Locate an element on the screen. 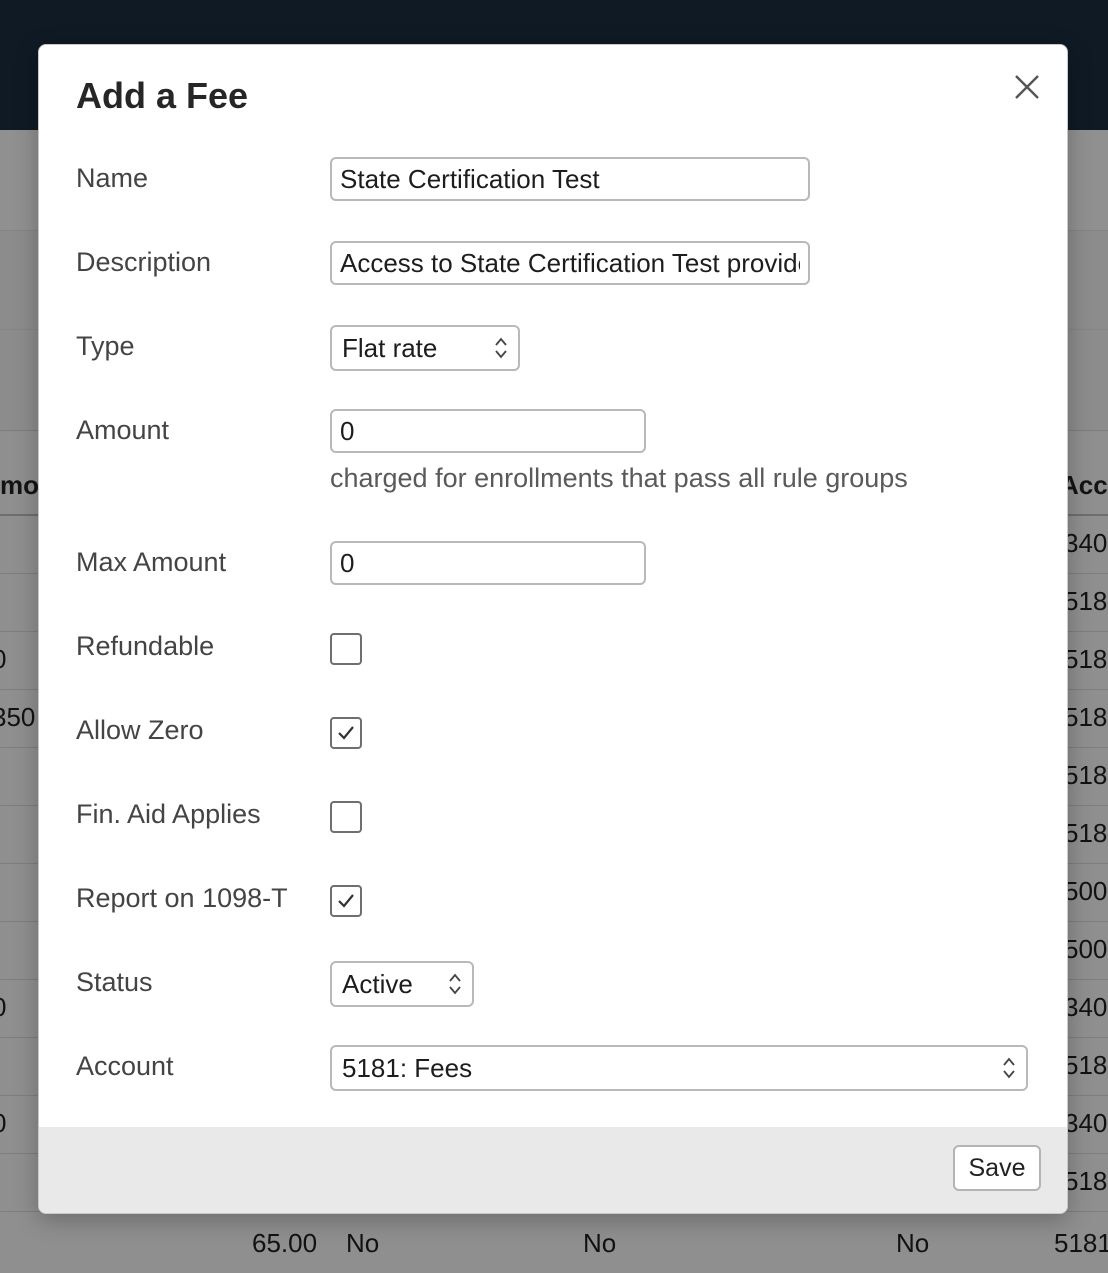 The width and height of the screenshot is (1108, 1273). modal-title: Add a Fee is located at coordinates (162, 95).